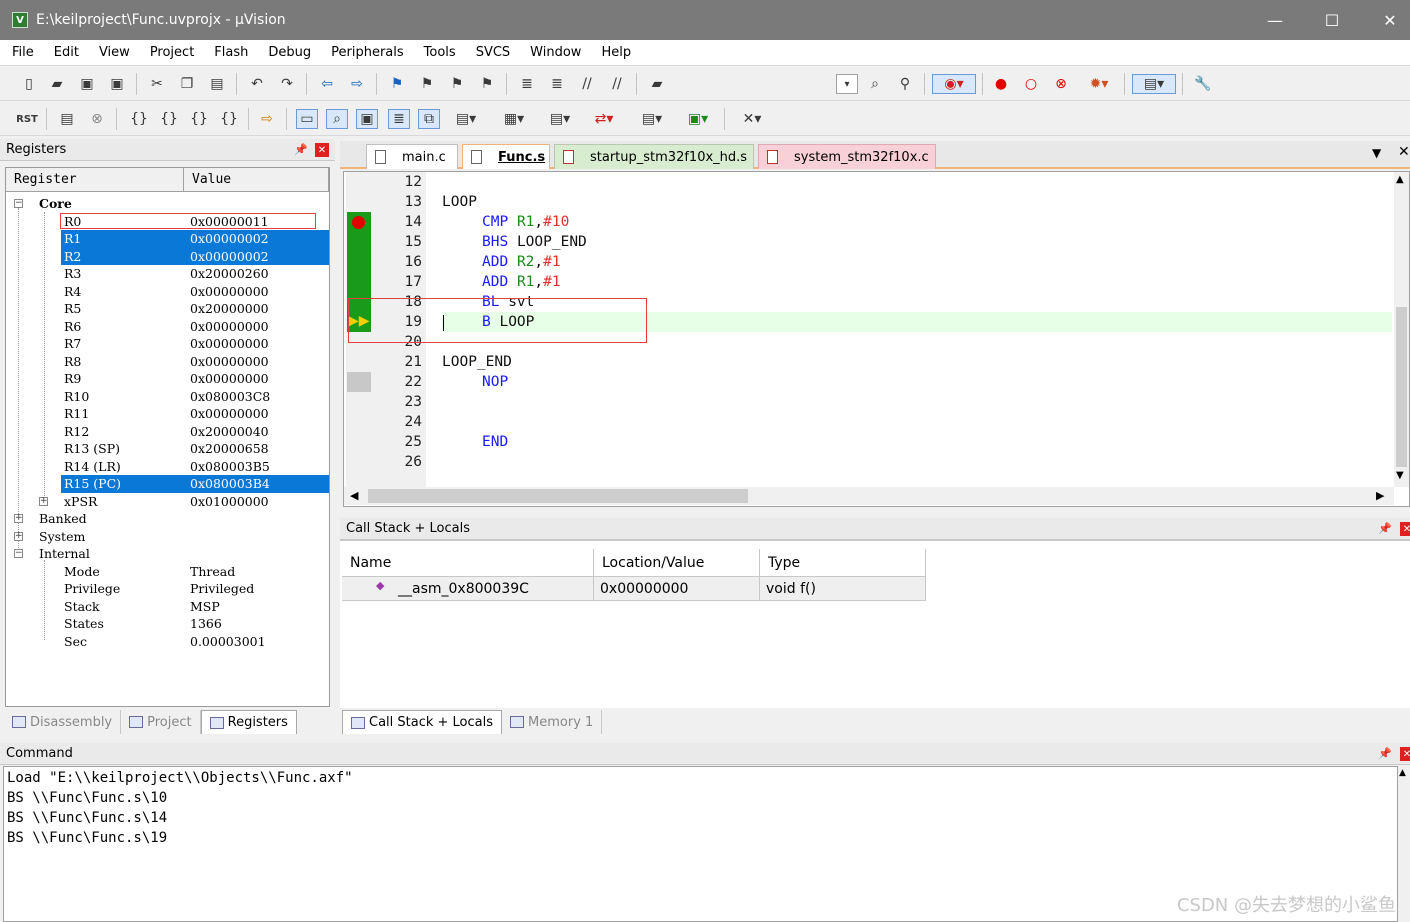 Image resolution: width=1410 pixels, height=922 pixels. I want to click on run-icon: ▤, so click(67, 119).